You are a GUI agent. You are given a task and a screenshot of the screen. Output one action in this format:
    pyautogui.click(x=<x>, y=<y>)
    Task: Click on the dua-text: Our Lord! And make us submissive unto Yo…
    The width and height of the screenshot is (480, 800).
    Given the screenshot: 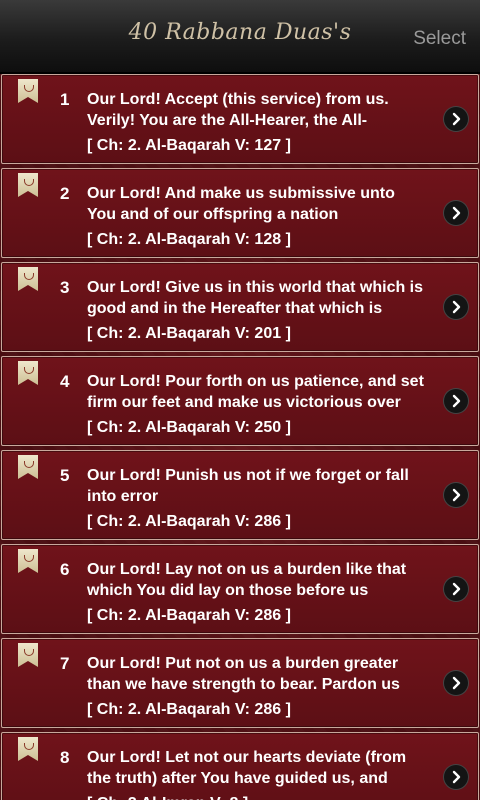 What is the action you would take?
    pyautogui.click(x=241, y=204)
    